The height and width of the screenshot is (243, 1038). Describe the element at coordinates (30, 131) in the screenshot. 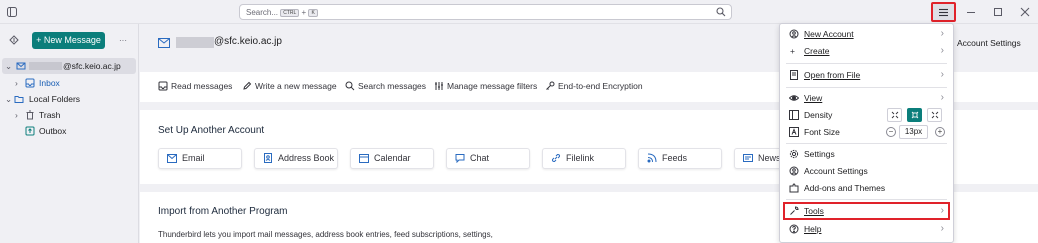

I see `outbox-icon` at that location.